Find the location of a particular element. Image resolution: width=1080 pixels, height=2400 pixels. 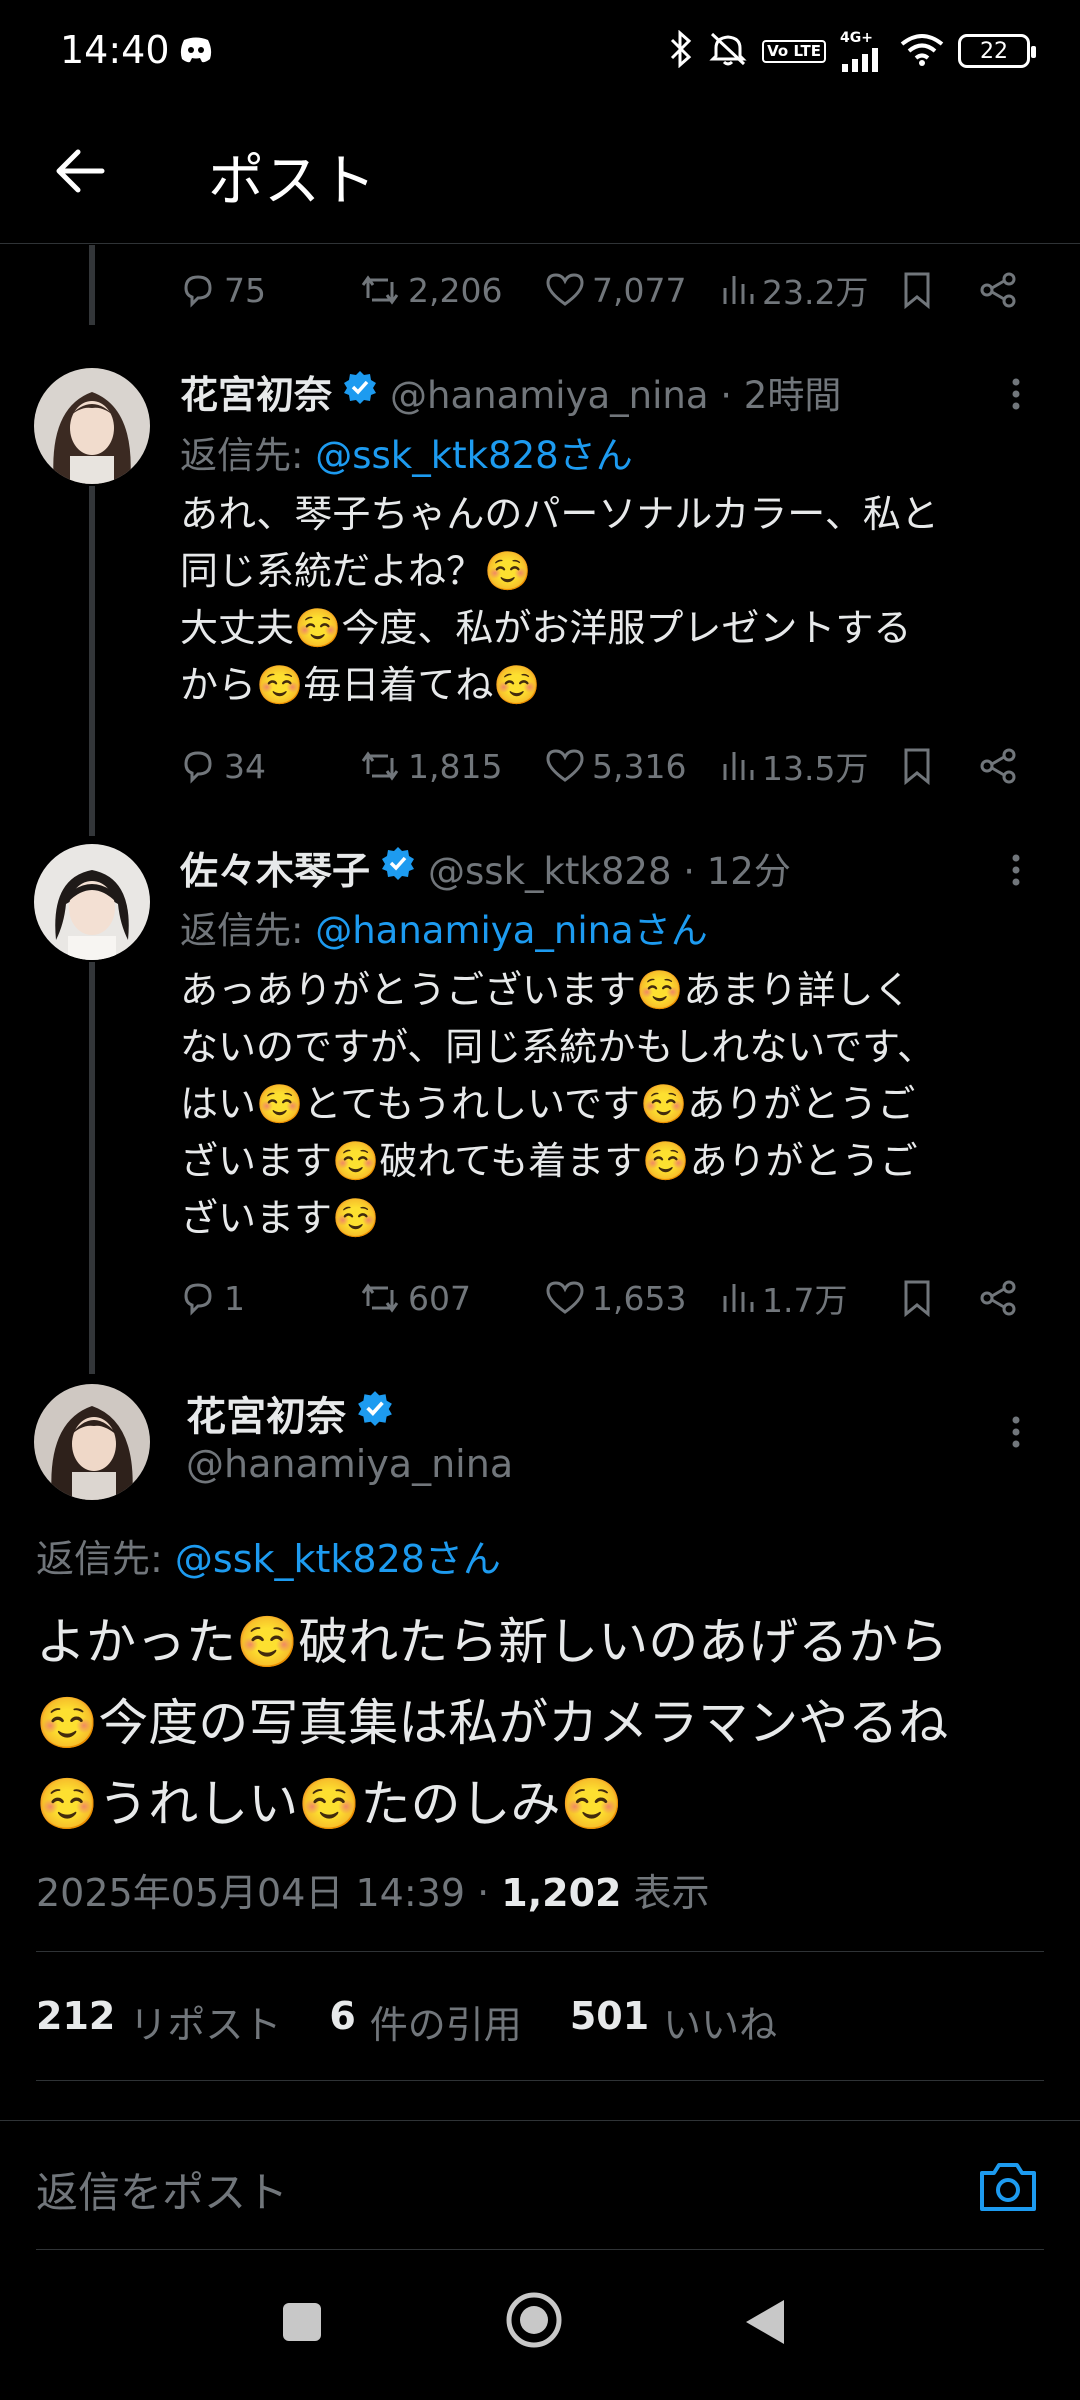

likes-count: 501 is located at coordinates (609, 2021).